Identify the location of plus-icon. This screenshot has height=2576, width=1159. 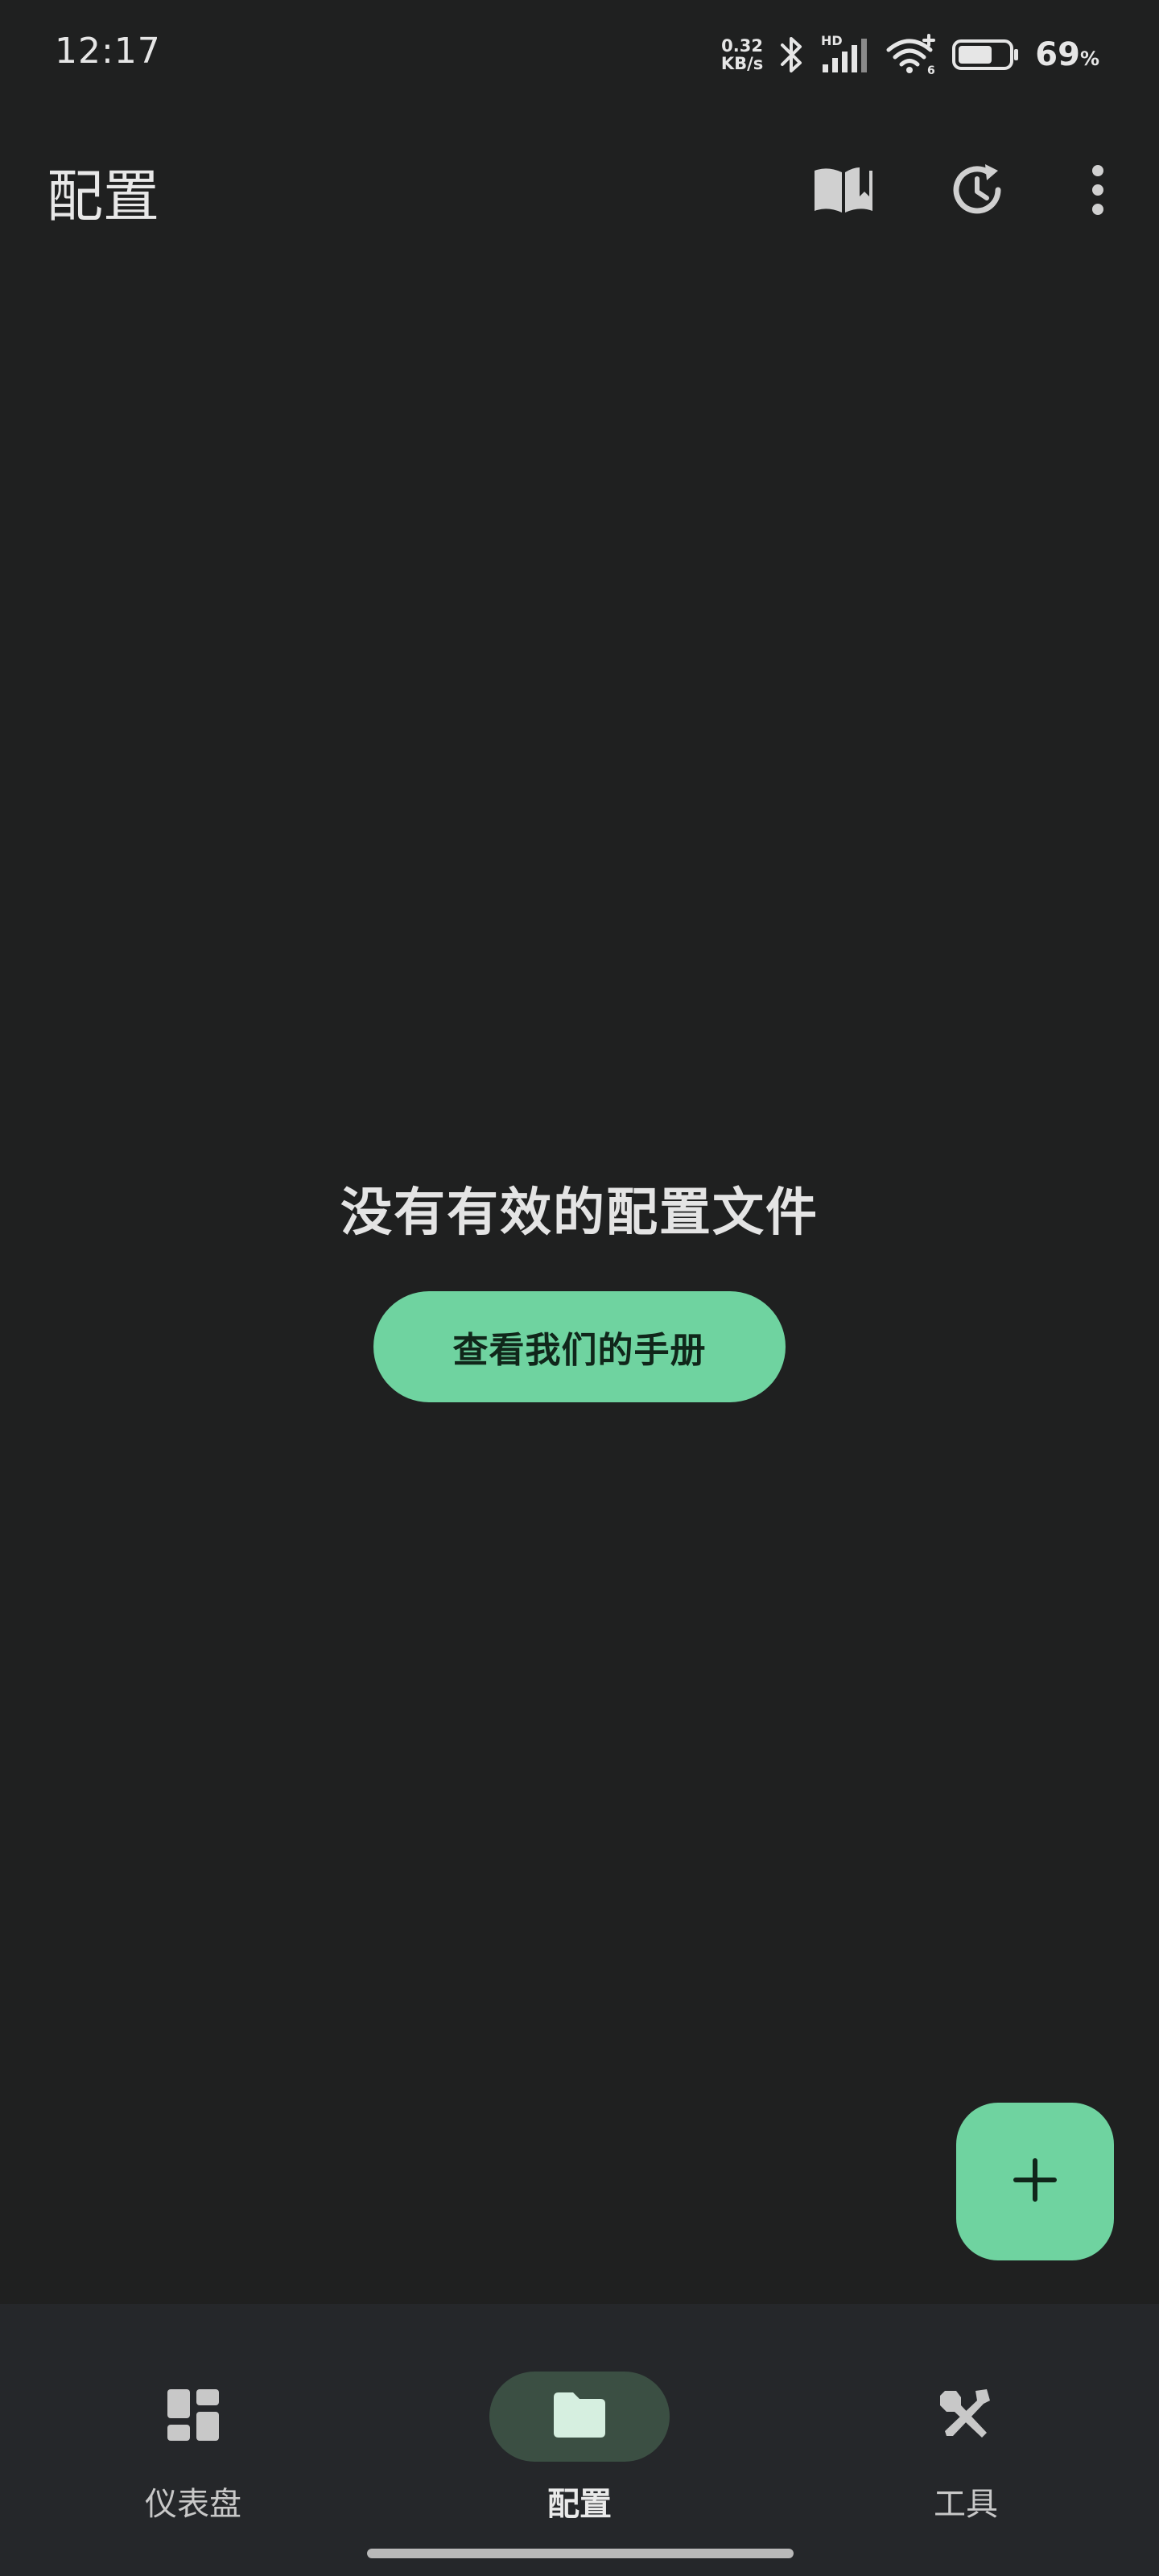
(1035, 2181).